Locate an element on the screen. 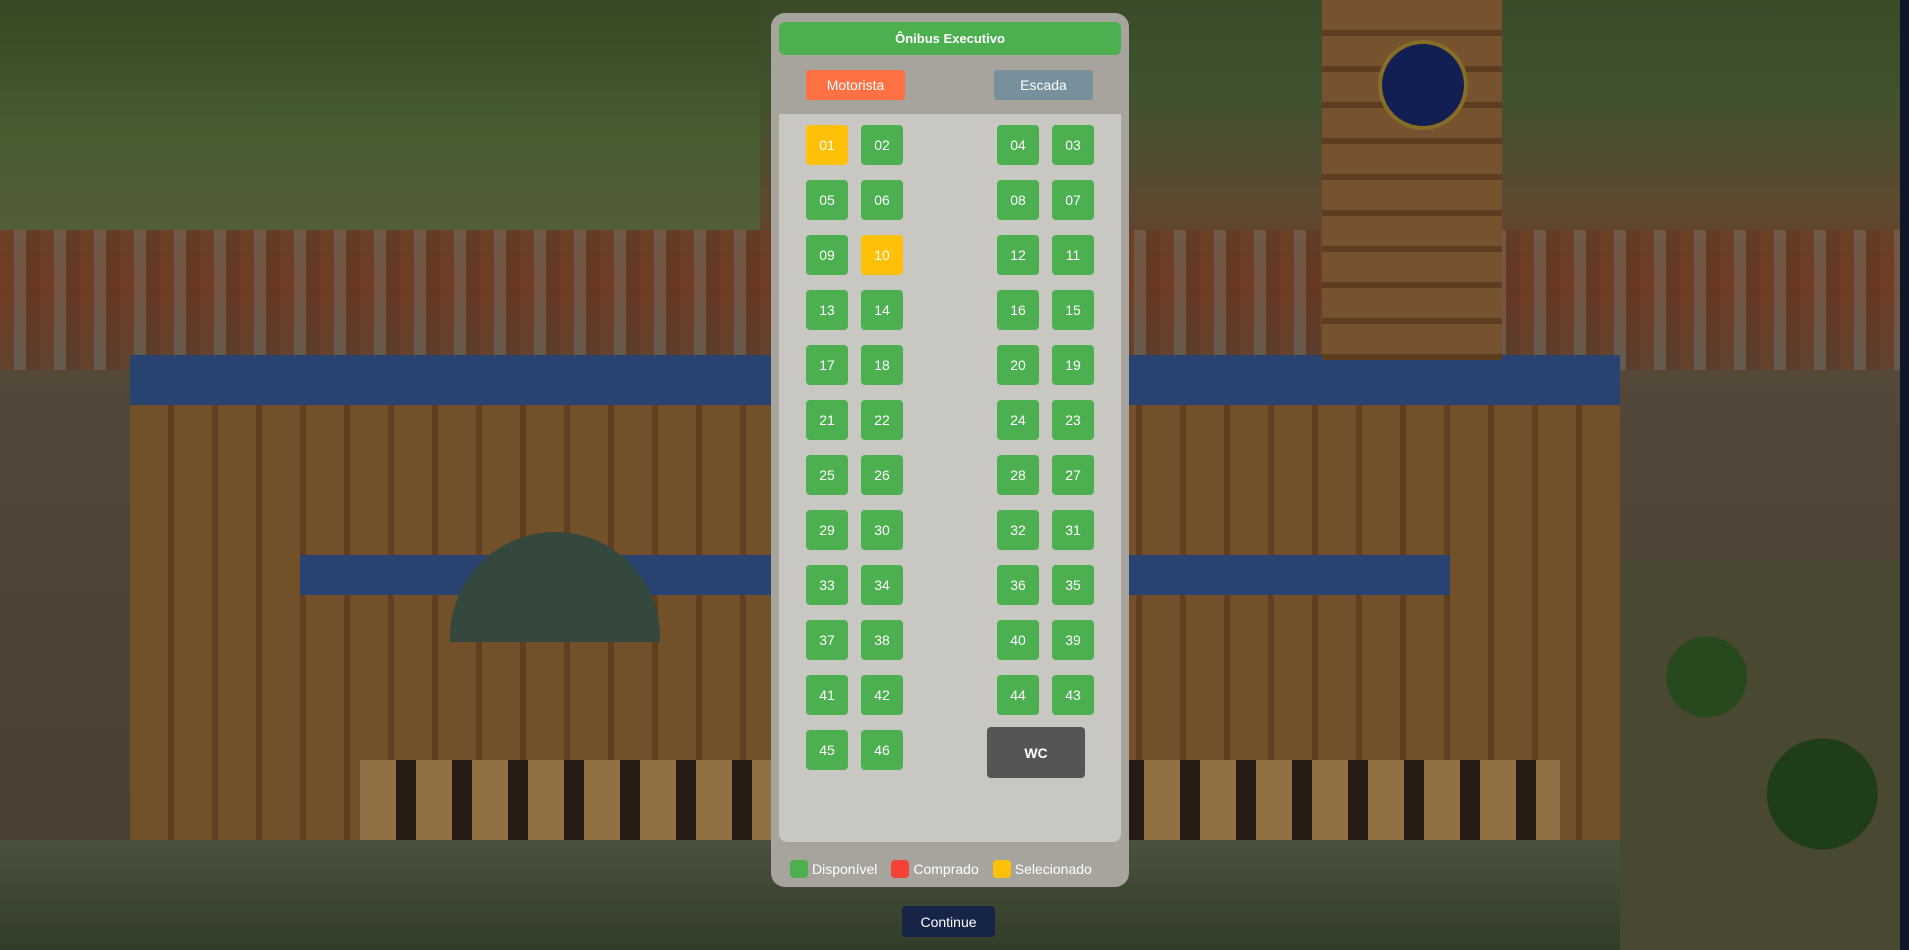 This screenshot has width=1909, height=950. seat-10: 10 is located at coordinates (882, 255).